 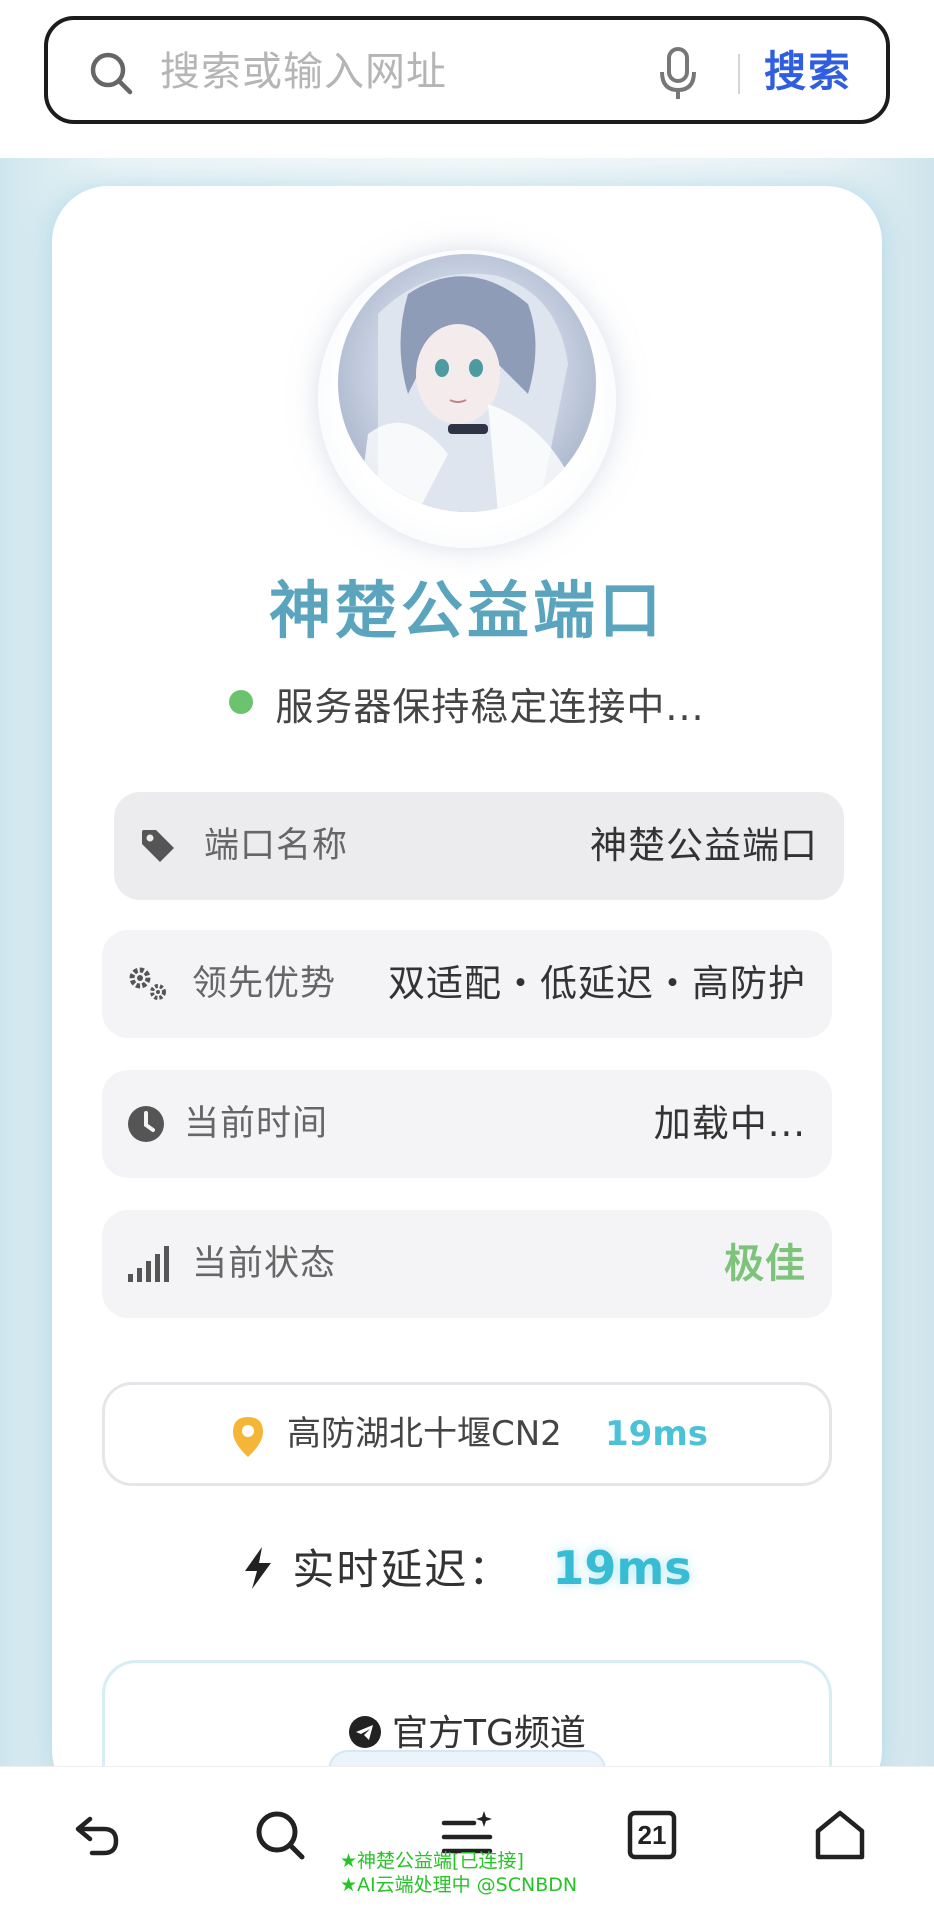 I want to click on location-pin-icon, so click(x=248, y=1437).